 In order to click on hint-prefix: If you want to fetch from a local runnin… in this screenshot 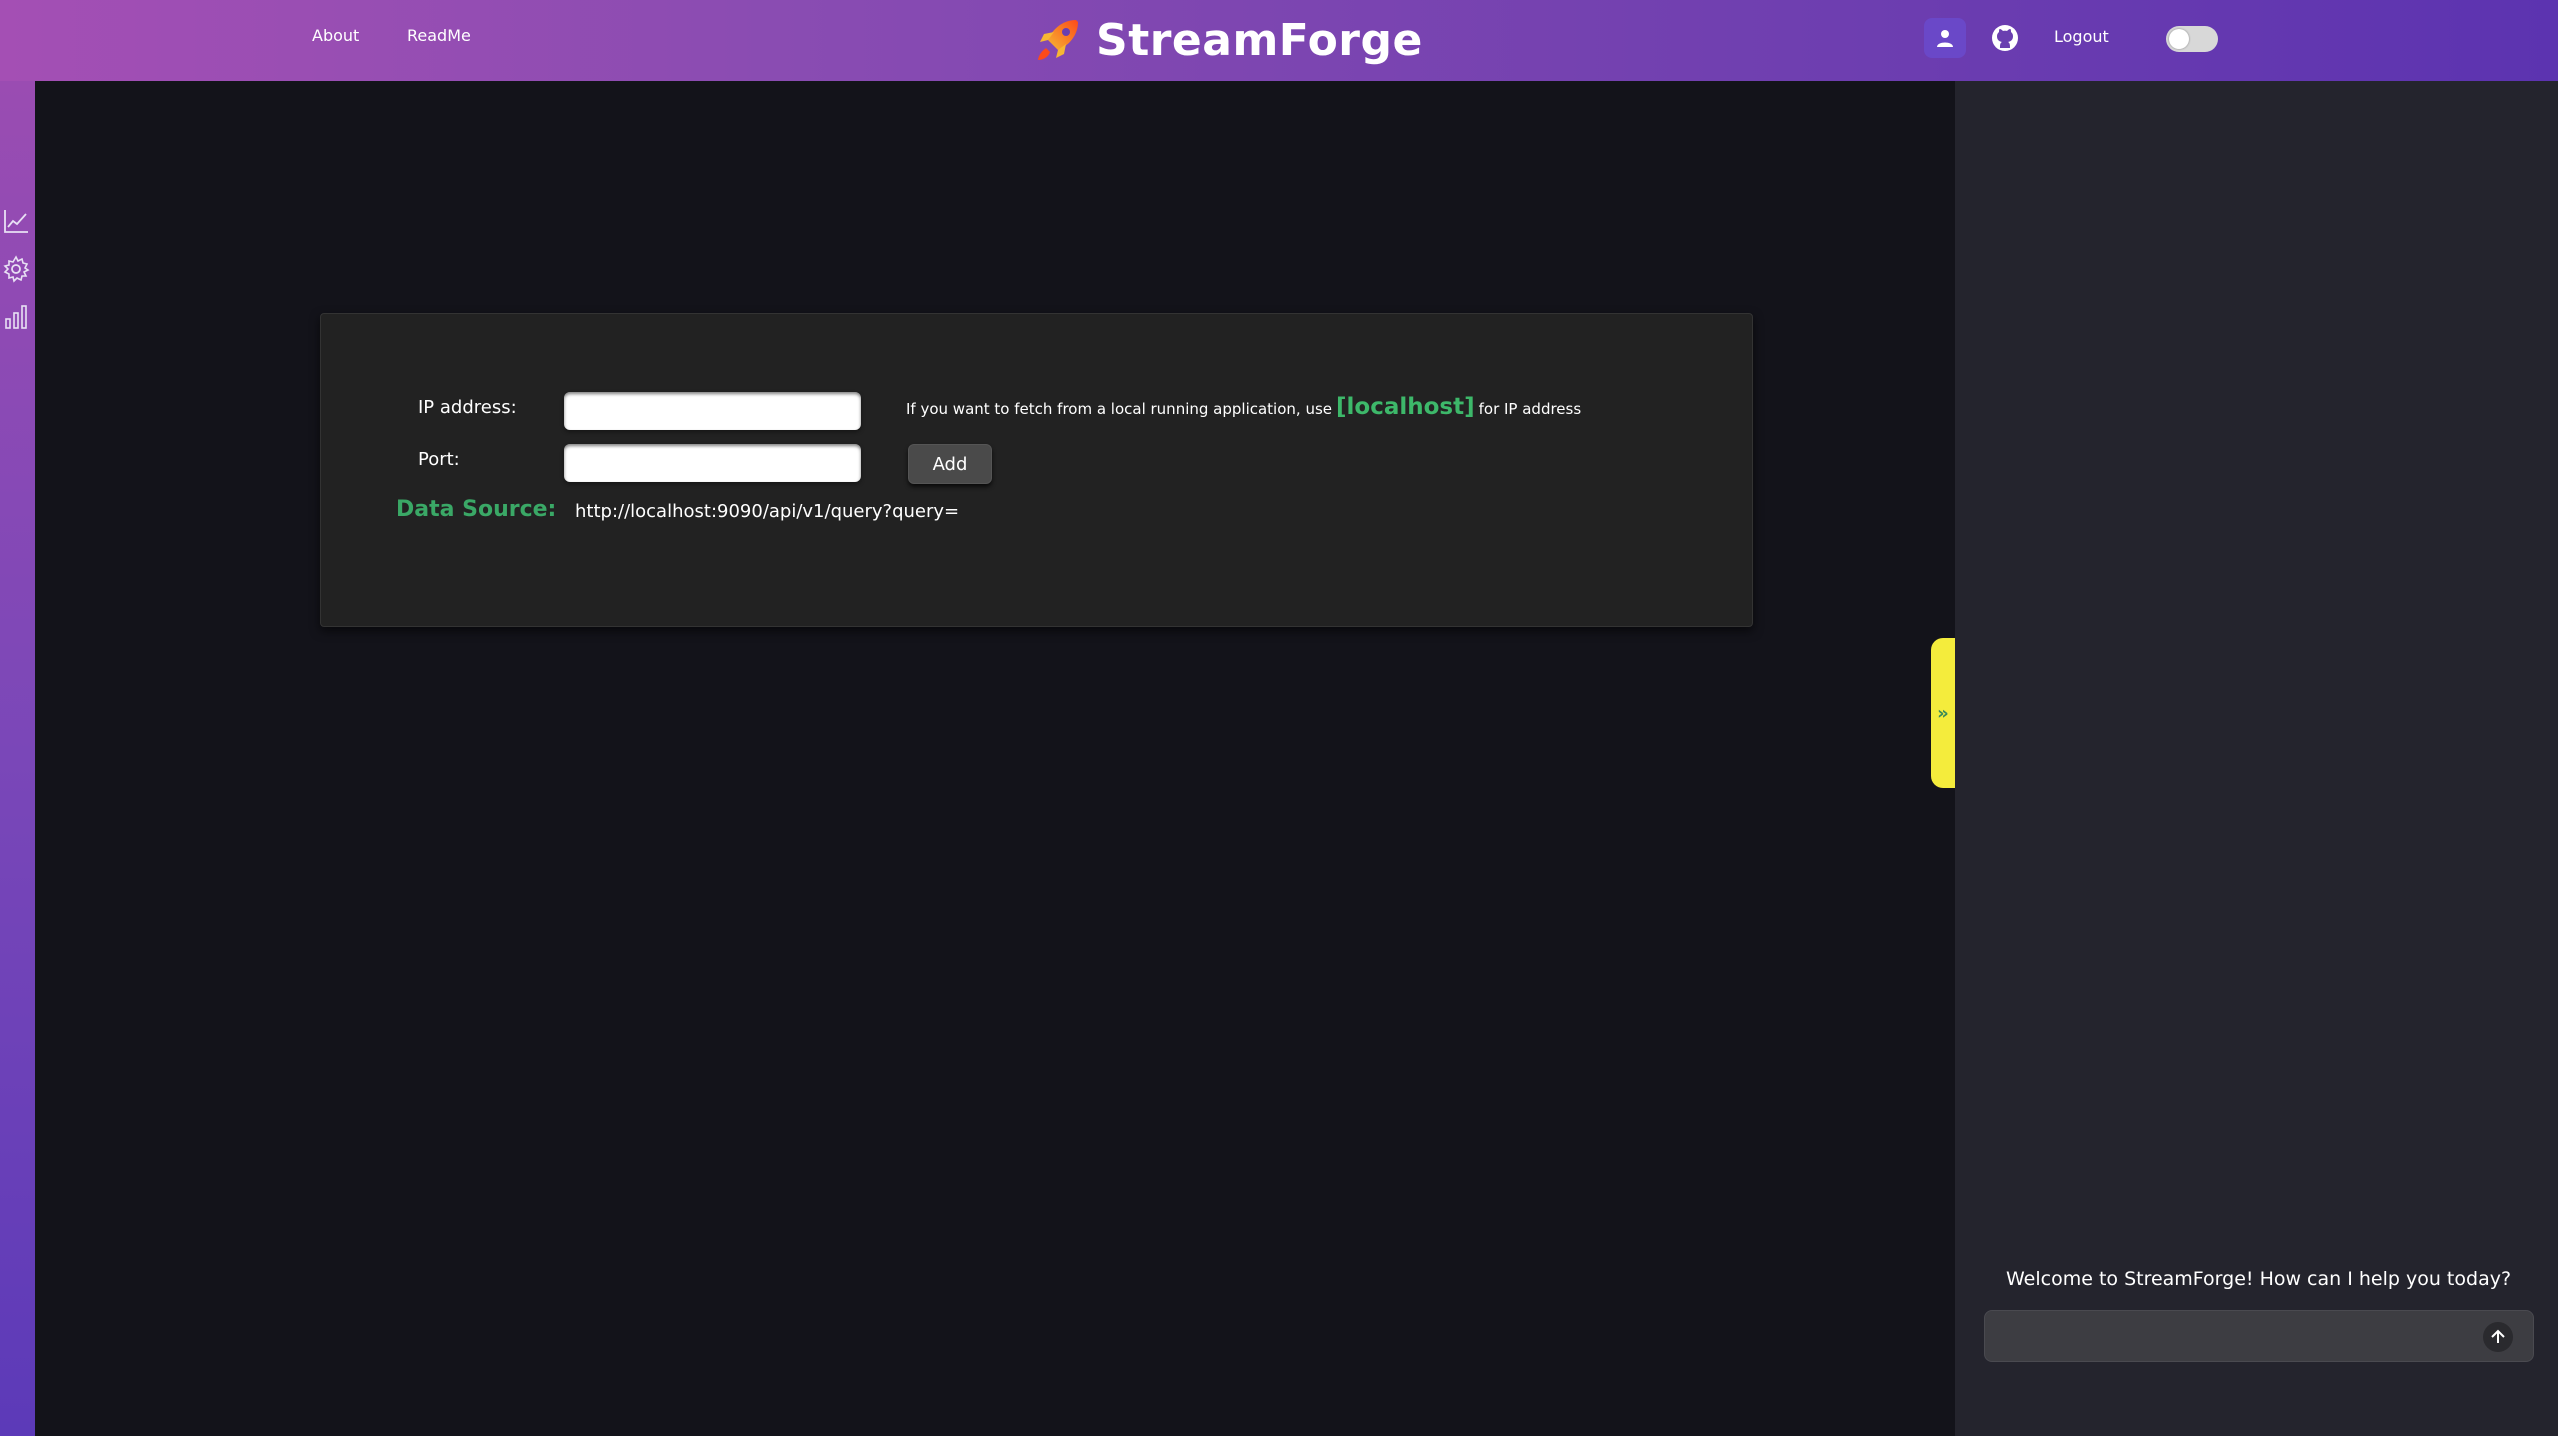, I will do `click(1119, 409)`.